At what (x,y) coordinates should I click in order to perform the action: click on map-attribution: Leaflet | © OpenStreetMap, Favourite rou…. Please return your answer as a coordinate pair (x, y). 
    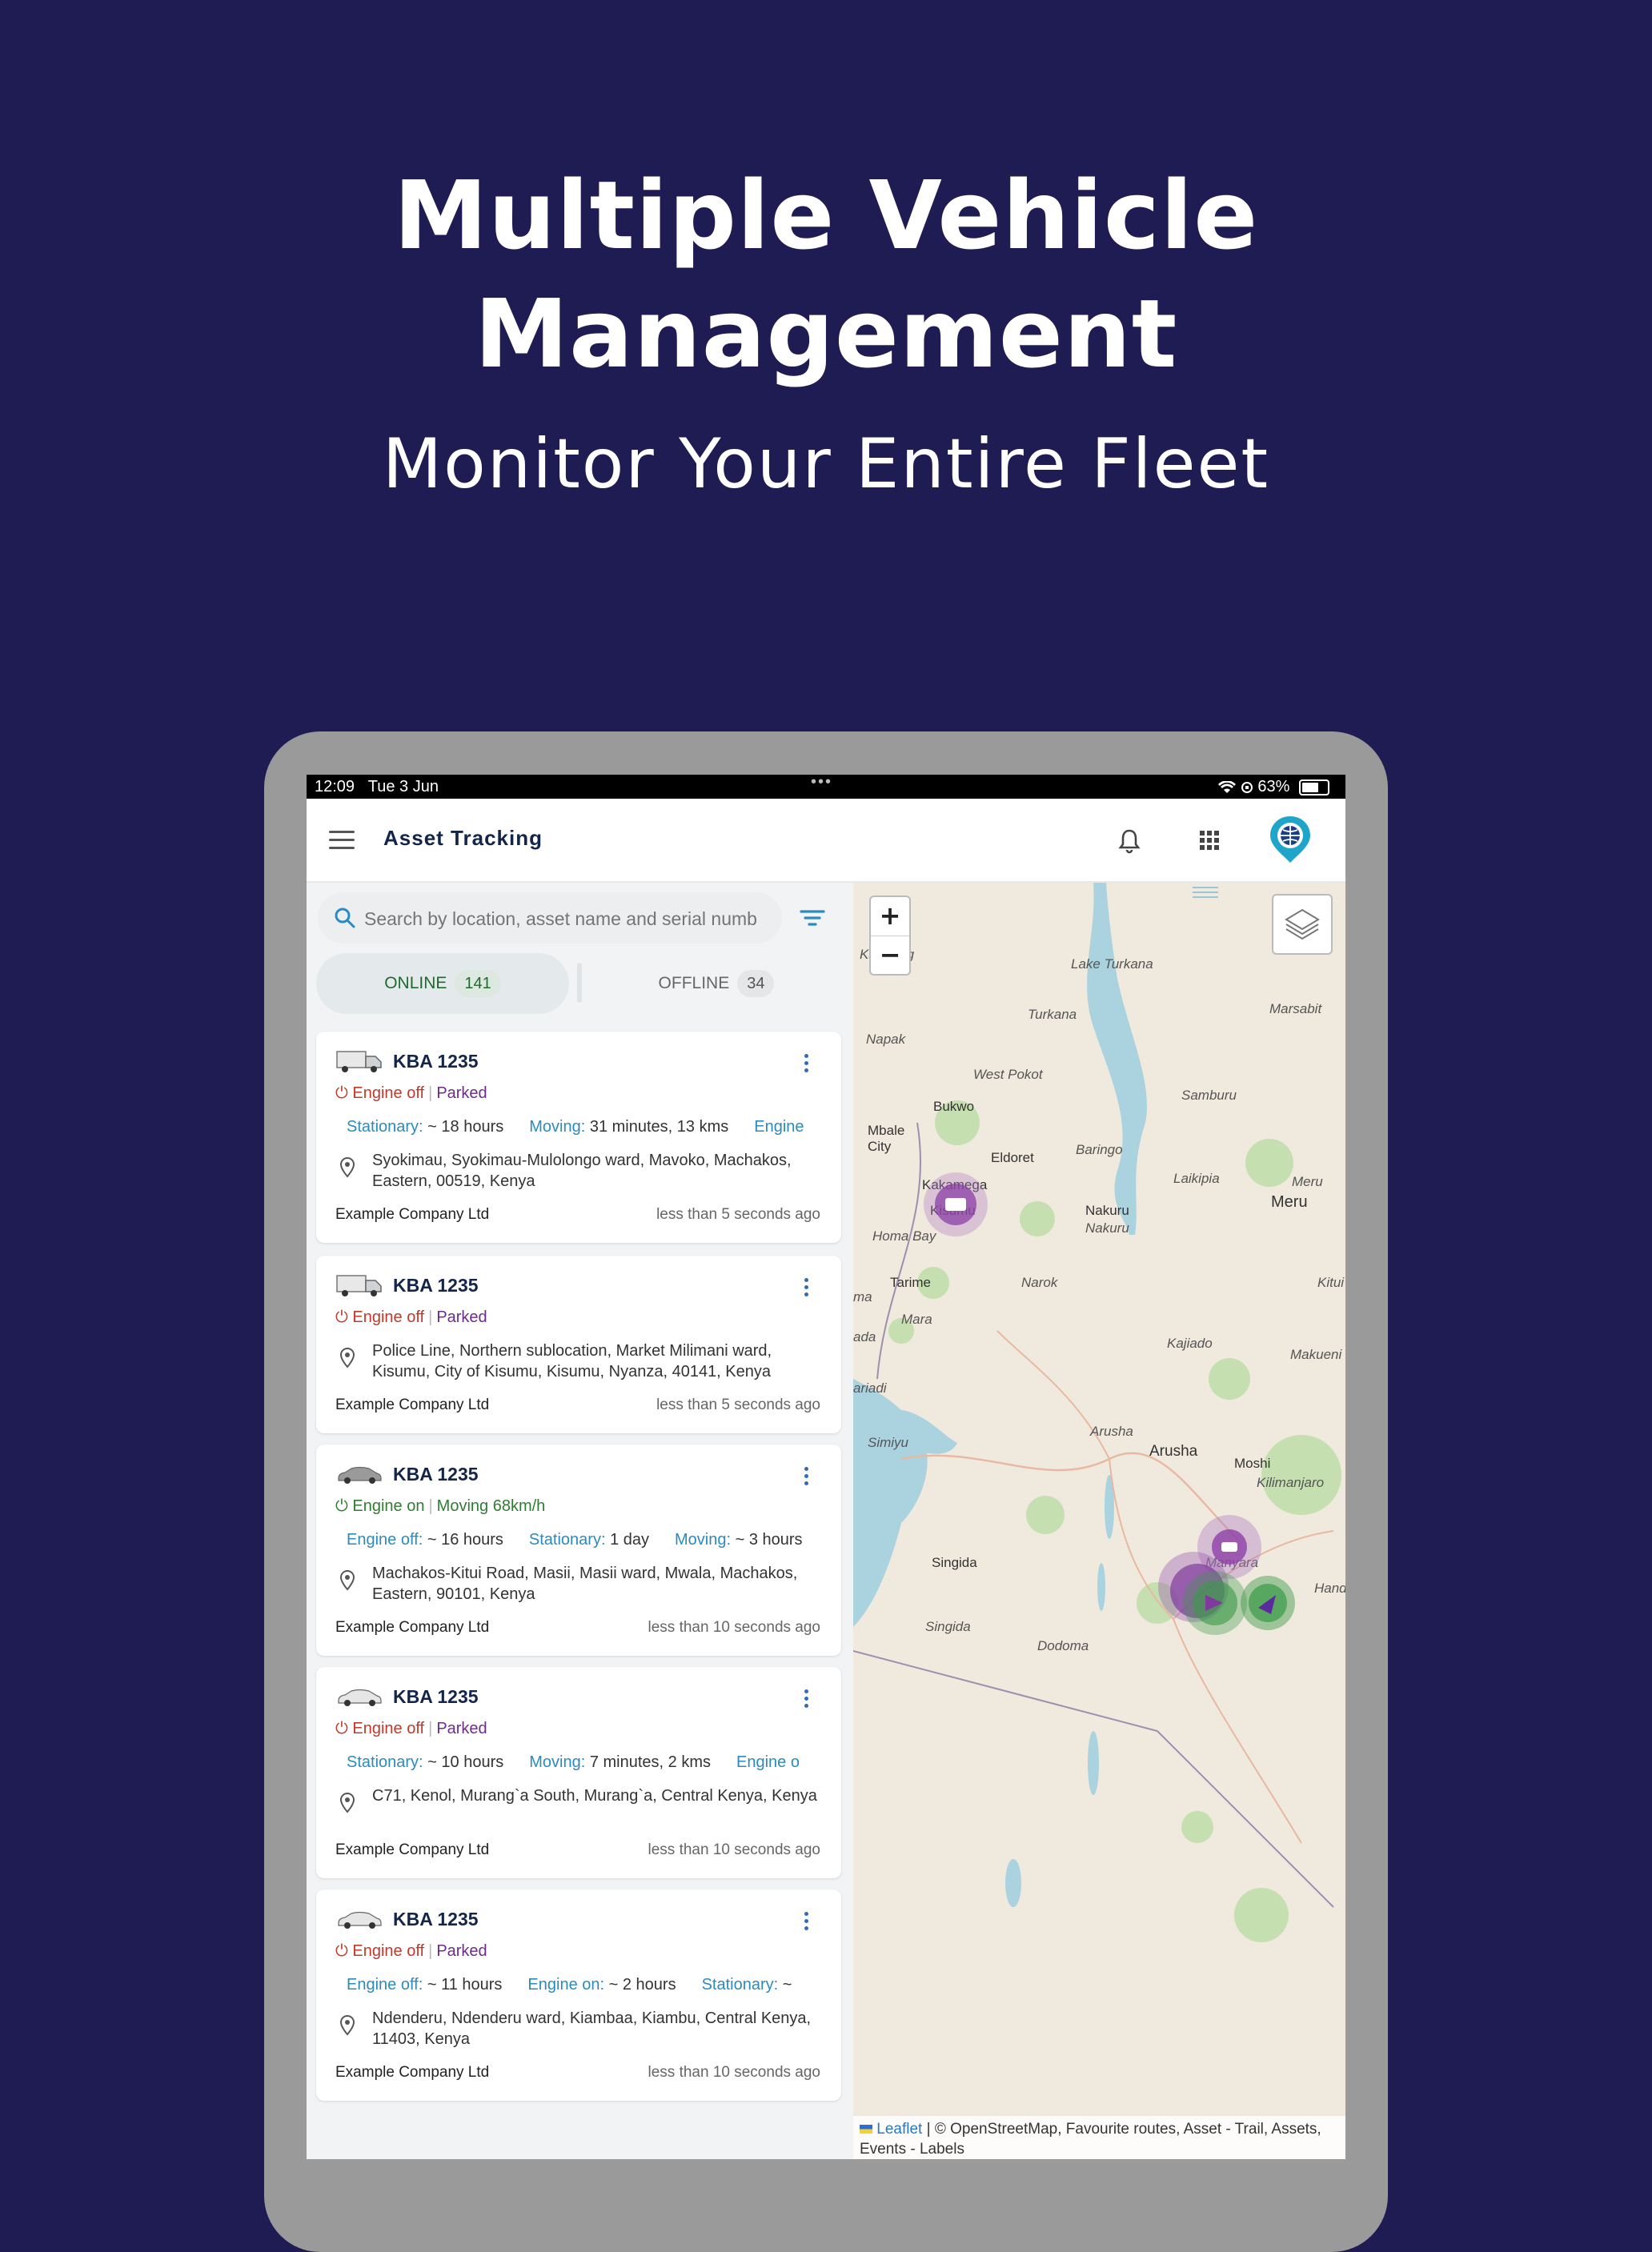
    Looking at the image, I should click on (1099, 2137).